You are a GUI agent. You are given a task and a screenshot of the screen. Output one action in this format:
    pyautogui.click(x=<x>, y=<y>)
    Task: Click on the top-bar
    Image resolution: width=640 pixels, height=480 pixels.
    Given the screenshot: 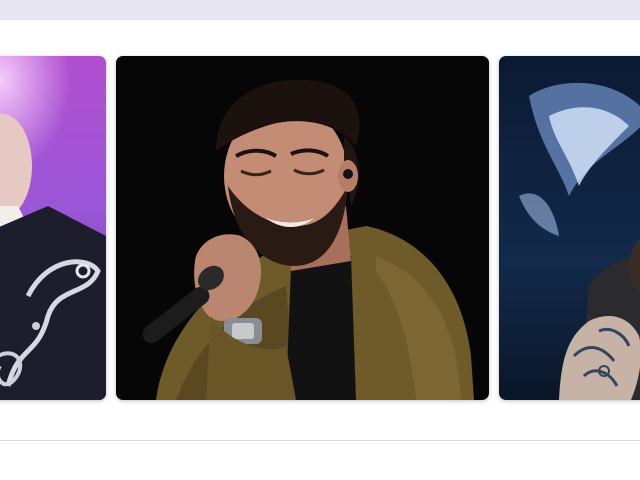 What is the action you would take?
    pyautogui.click(x=320, y=10)
    